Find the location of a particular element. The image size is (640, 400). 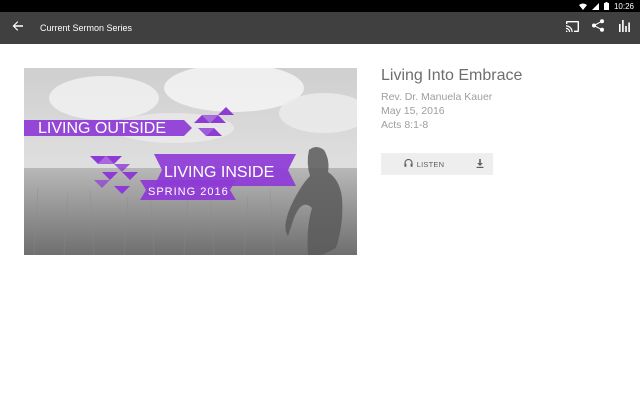

signal-icon is located at coordinates (595, 6).